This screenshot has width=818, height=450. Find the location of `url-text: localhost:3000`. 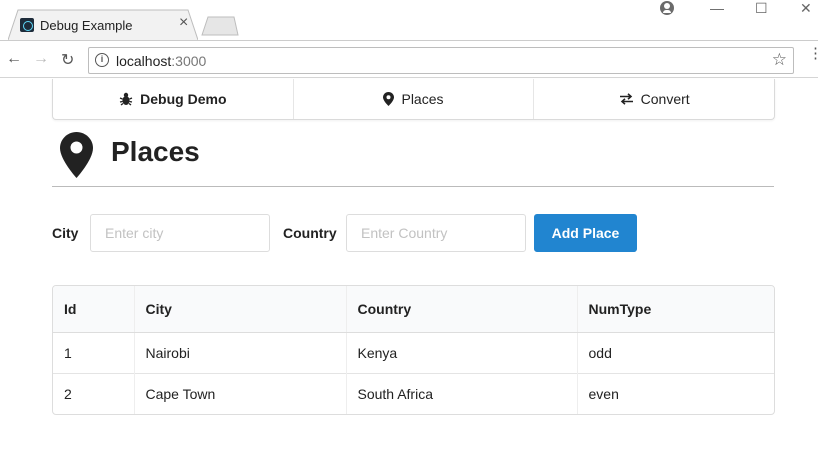

url-text: localhost:3000 is located at coordinates (161, 61).